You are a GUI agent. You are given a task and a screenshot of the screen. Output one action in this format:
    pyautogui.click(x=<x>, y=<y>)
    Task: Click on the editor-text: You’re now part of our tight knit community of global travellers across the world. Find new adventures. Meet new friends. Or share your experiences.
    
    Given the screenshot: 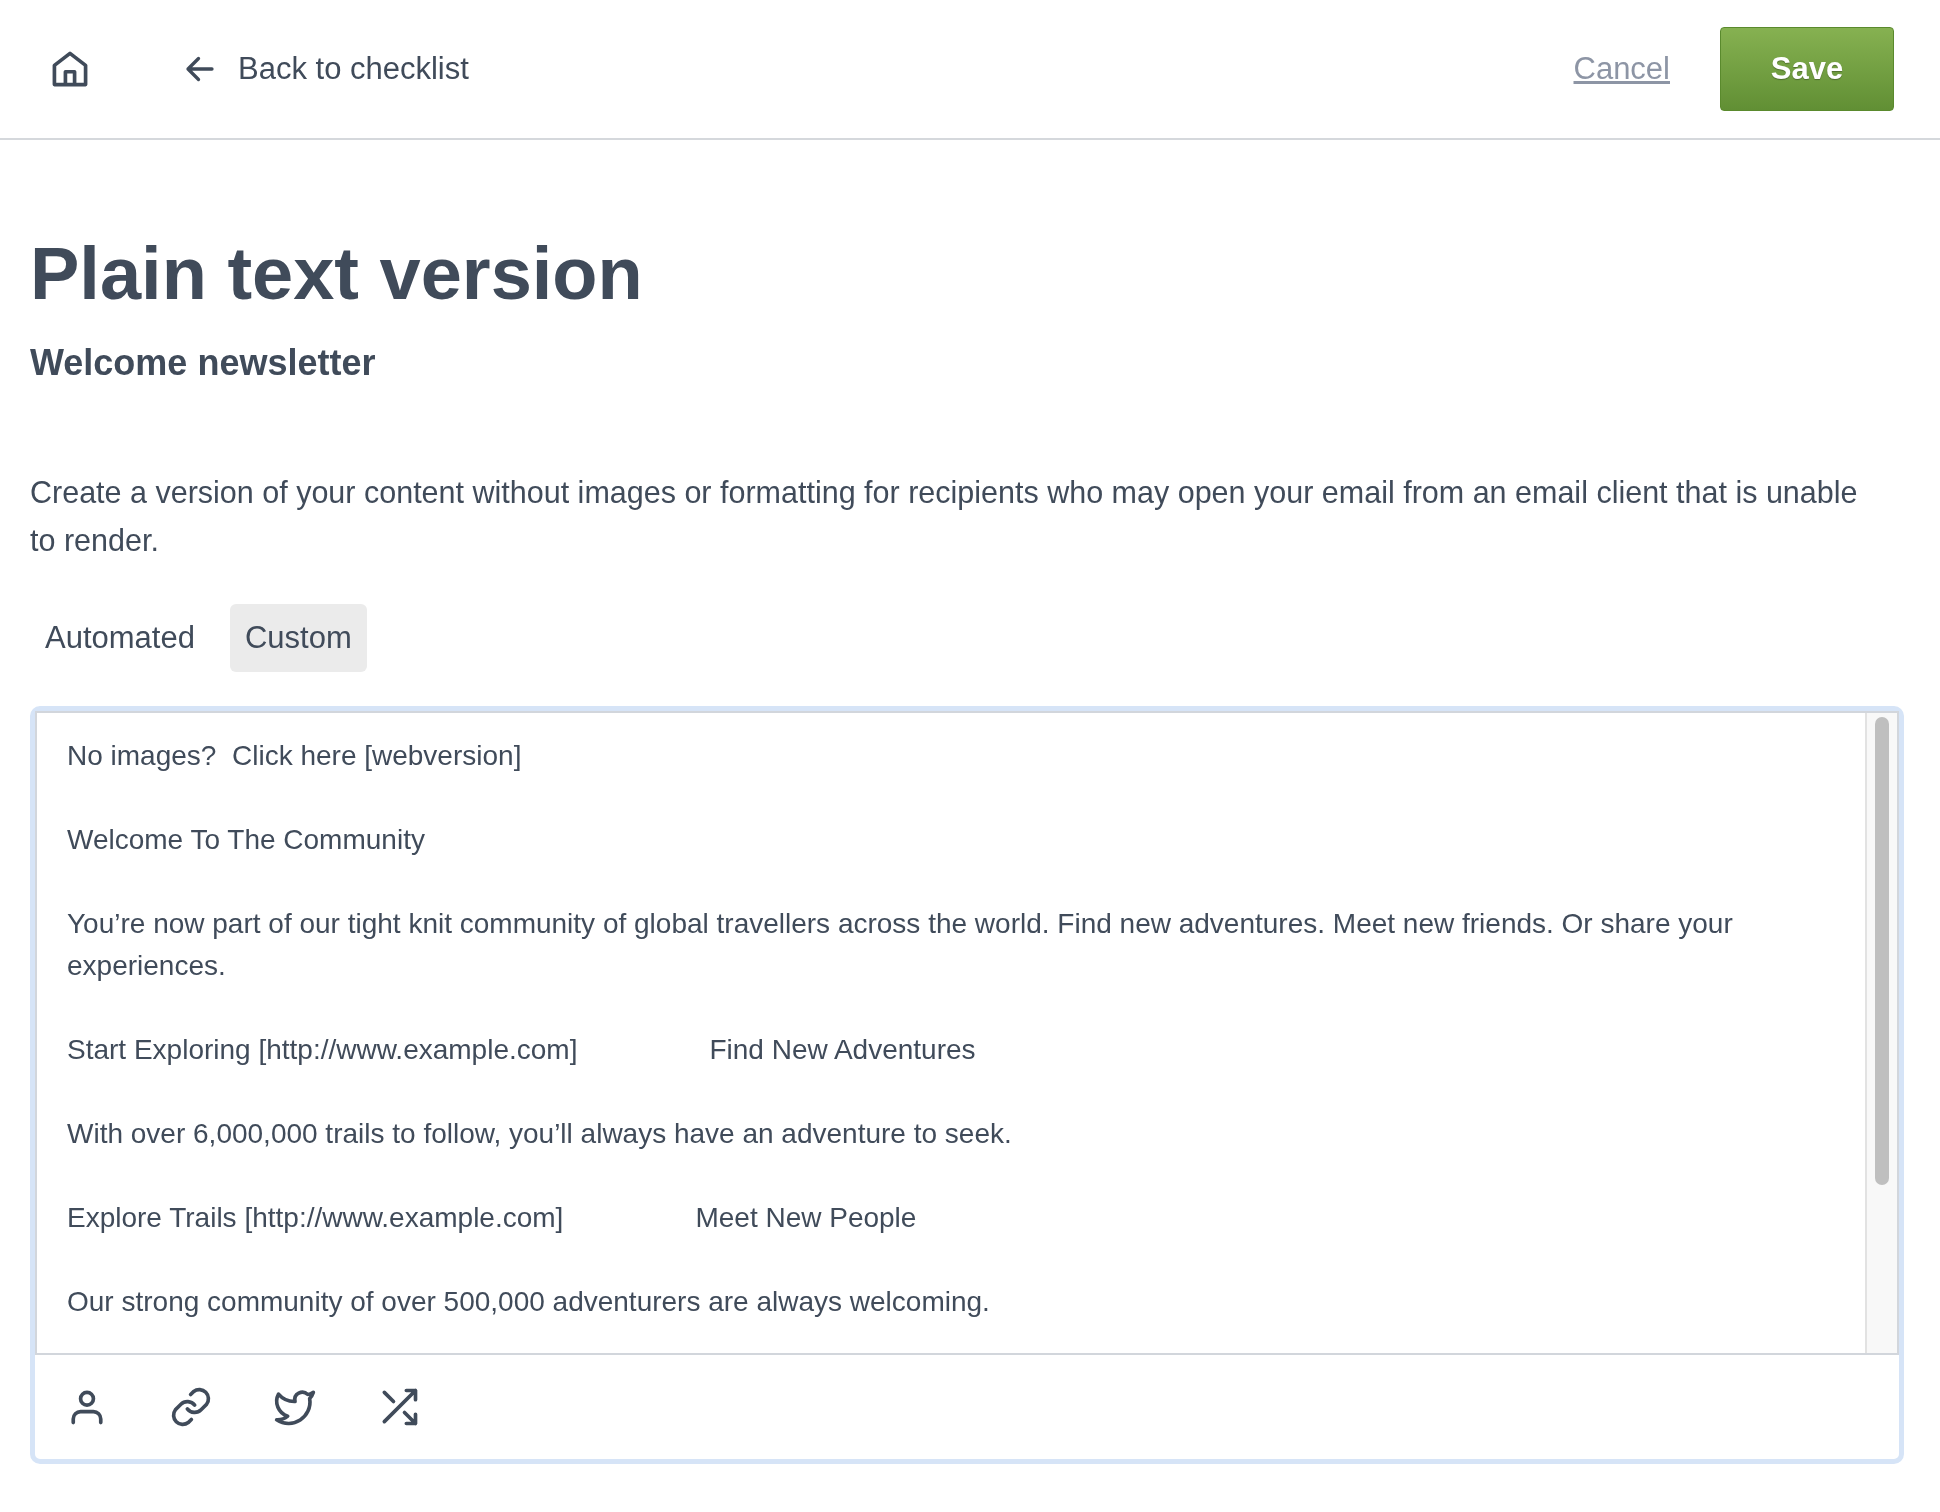 What is the action you would take?
    pyautogui.click(x=900, y=944)
    